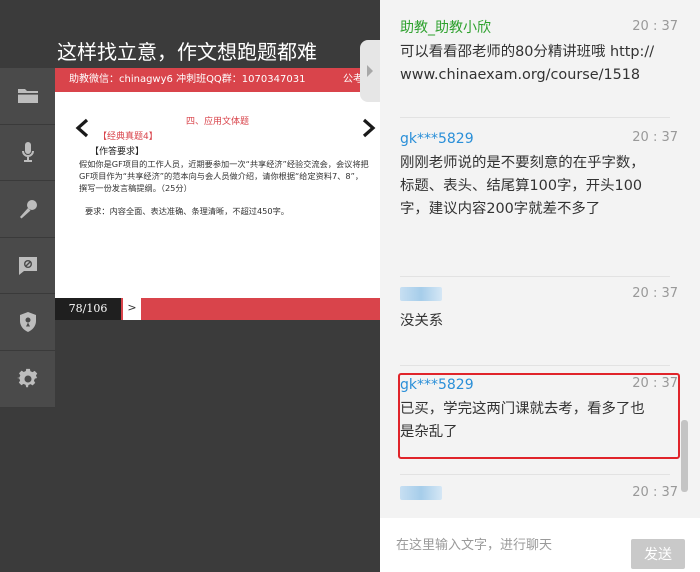  Describe the element at coordinates (506, 545) in the screenshot. I see `chat-input` at that location.